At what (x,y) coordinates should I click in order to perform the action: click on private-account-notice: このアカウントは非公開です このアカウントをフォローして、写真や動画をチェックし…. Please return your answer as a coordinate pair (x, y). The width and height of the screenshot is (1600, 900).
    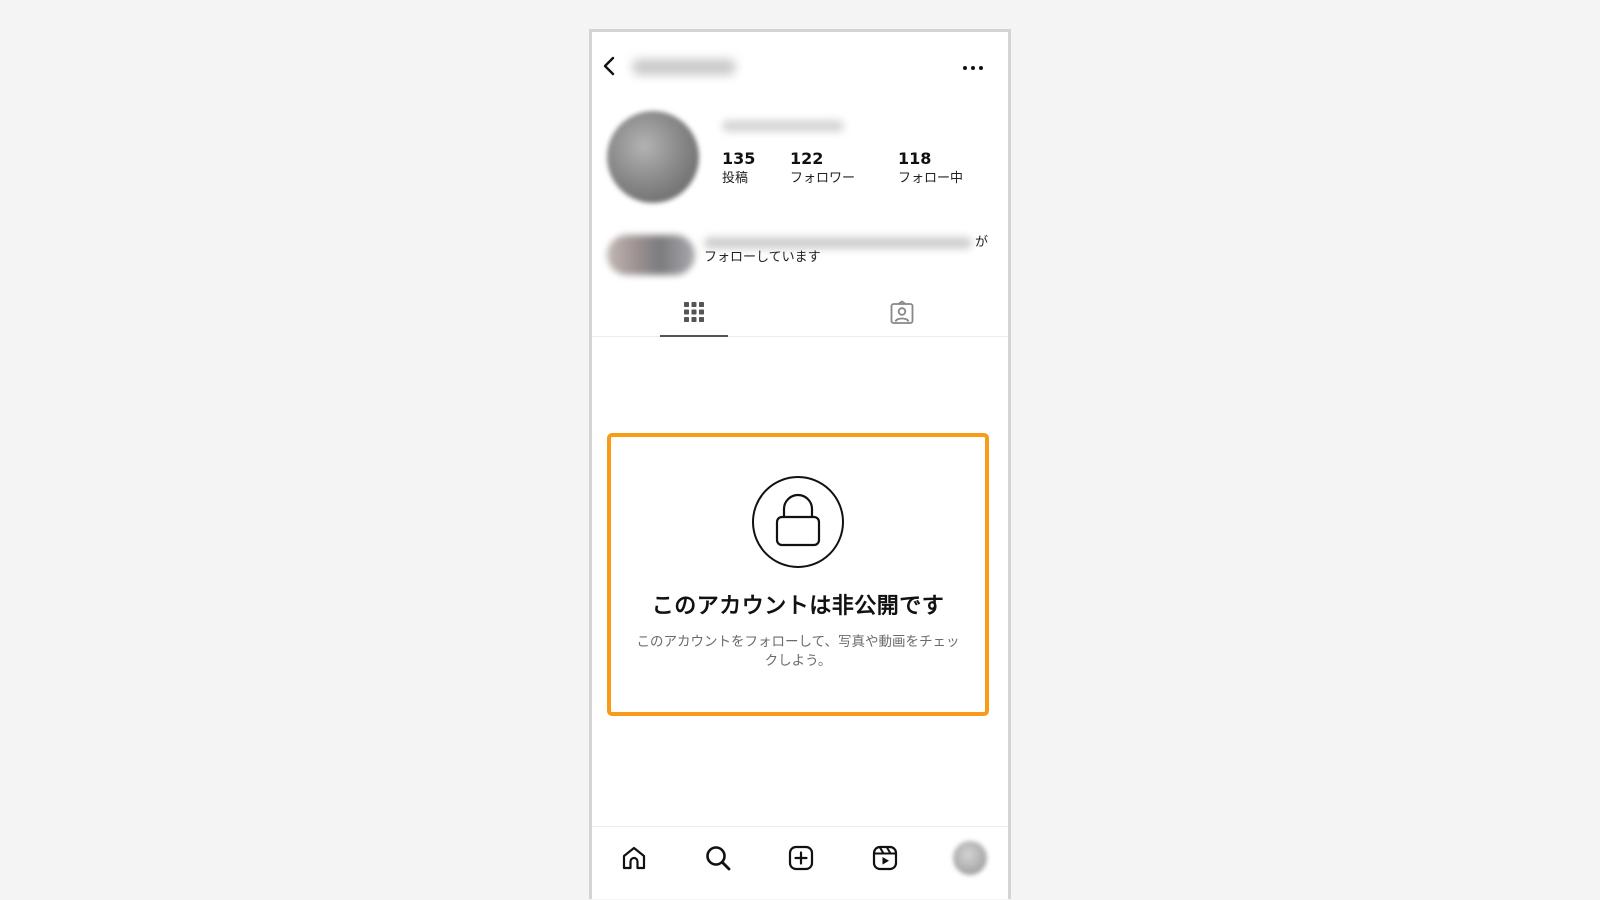
    Looking at the image, I should click on (798, 574).